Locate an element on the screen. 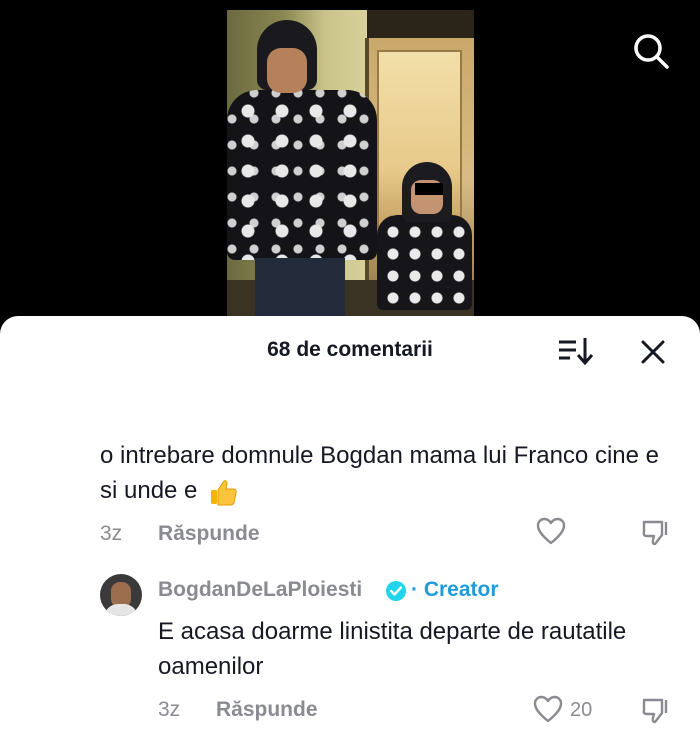 The image size is (700, 742). search-button is located at coordinates (651, 51).